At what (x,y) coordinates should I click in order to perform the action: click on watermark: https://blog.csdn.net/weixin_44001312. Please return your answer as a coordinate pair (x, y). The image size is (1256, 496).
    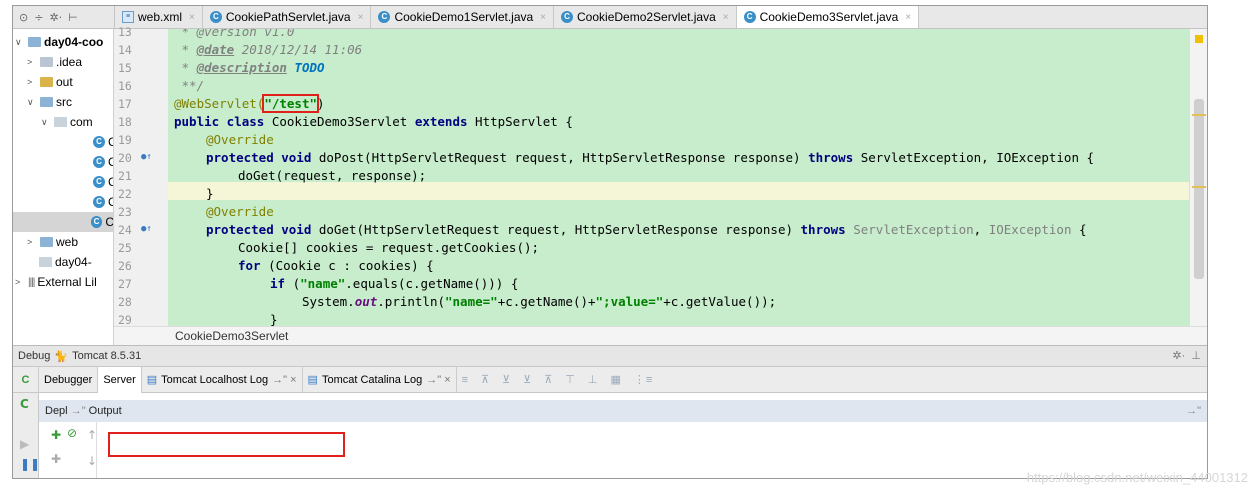
    Looking at the image, I should click on (1137, 477).